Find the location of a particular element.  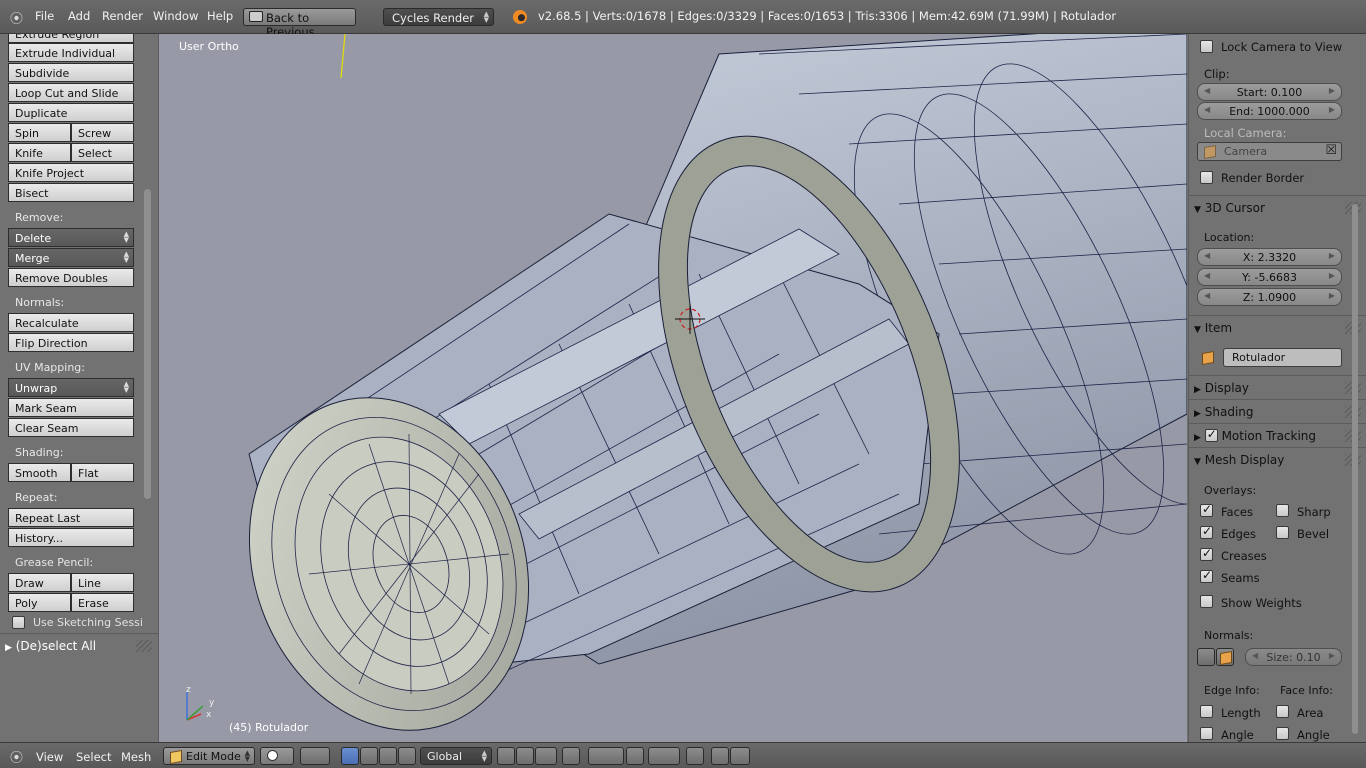

clear-seam-button: Clear Seam is located at coordinates (71, 427).